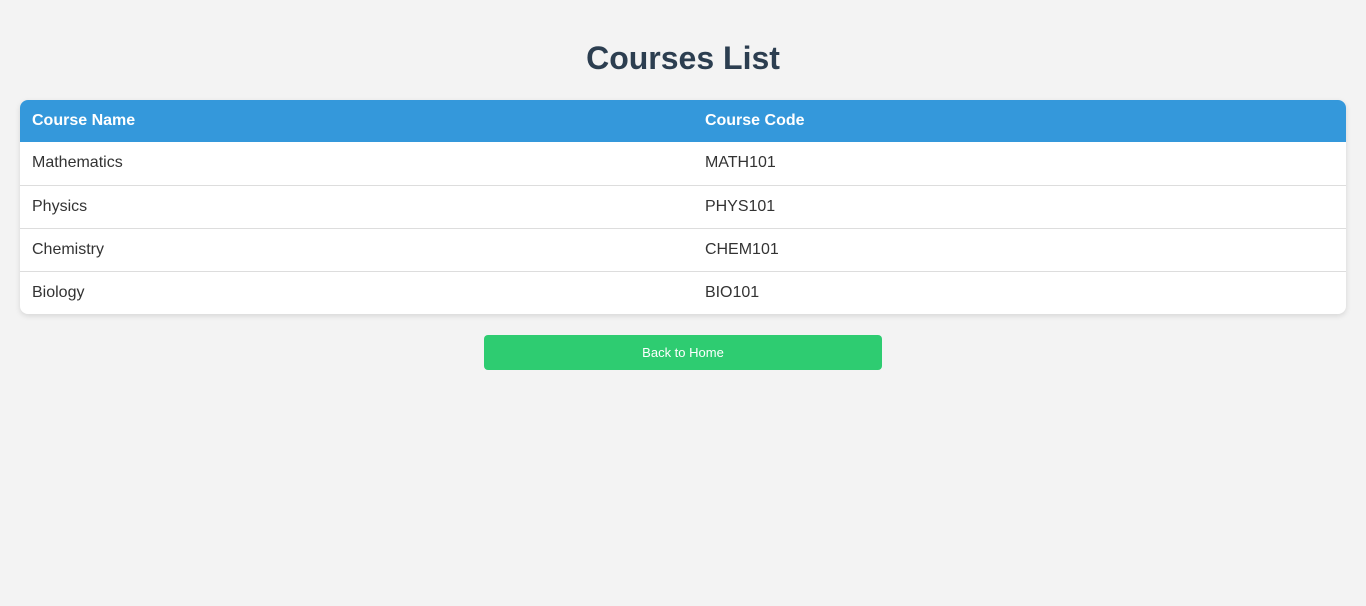 This screenshot has height=606, width=1366. What do you see at coordinates (84, 120) in the screenshot?
I see `column-header-course-name: Course Name` at bounding box center [84, 120].